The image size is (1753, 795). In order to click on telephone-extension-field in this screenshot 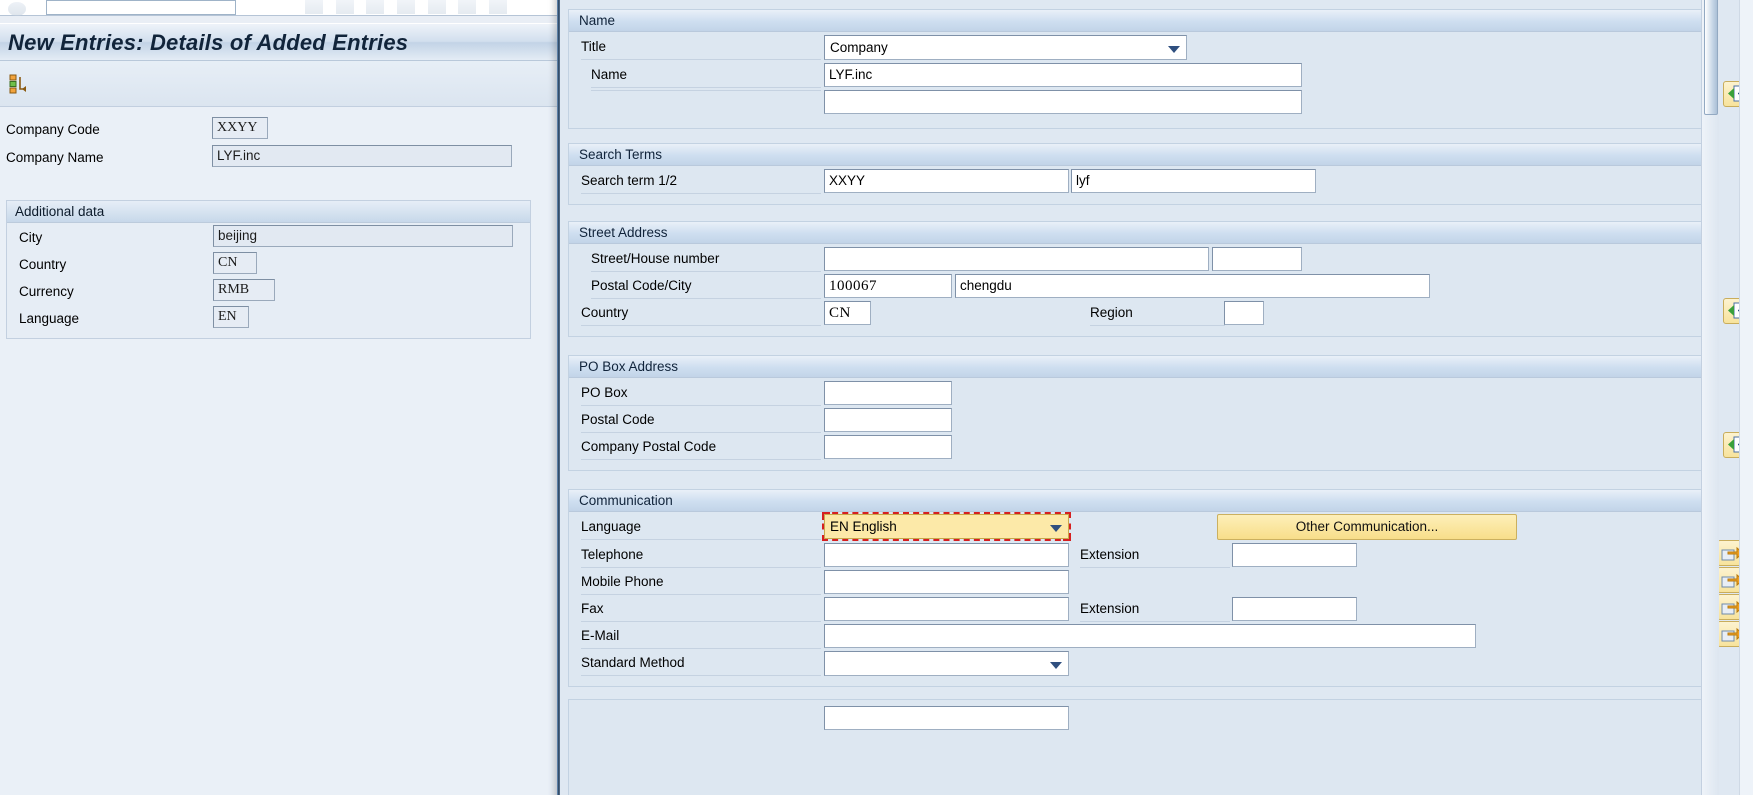, I will do `click(1294, 555)`.